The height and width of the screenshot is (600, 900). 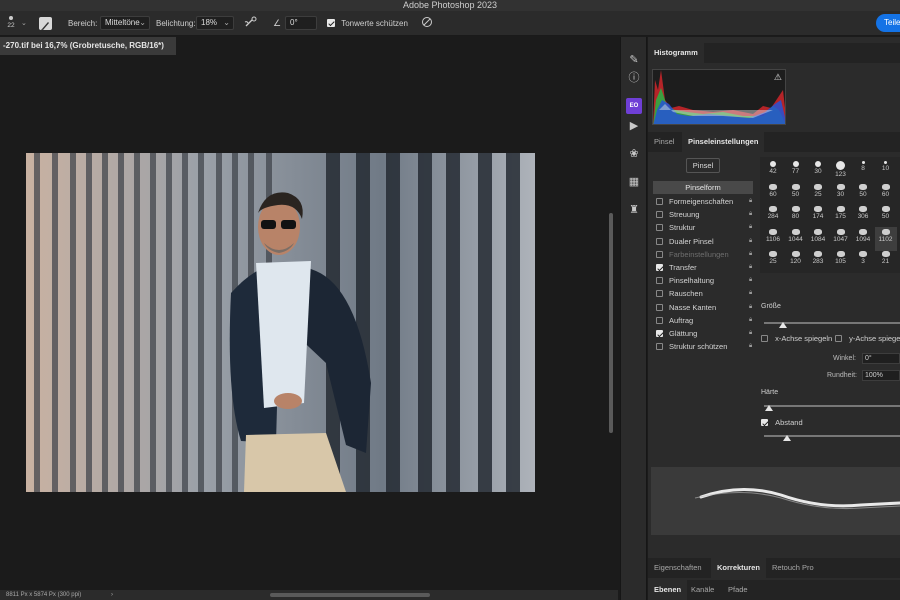 What do you see at coordinates (125, 23) in the screenshot?
I see `range-select: Mitteltöne ⌄` at bounding box center [125, 23].